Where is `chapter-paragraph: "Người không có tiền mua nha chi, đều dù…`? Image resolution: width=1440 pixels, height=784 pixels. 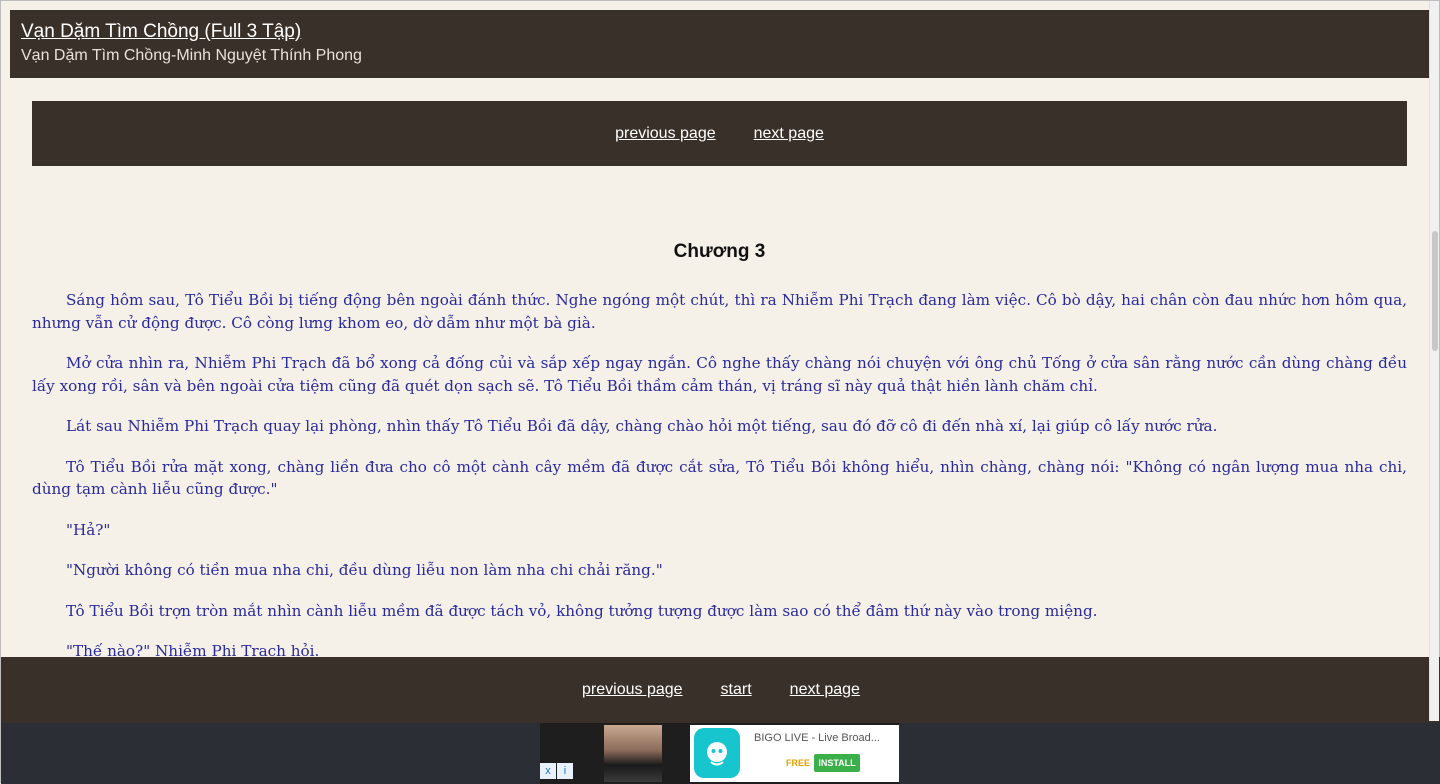
chapter-paragraph: "Người không có tiền mua nha chi, đều dù… is located at coordinates (364, 570).